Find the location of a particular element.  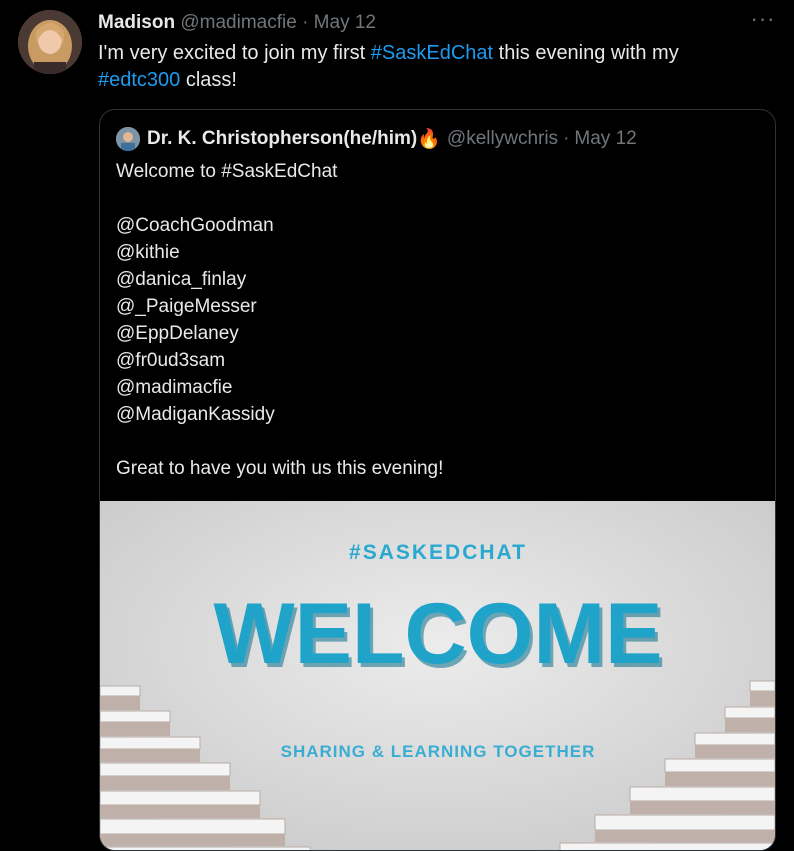

hashtag-link: #SaskEdChat is located at coordinates (432, 53).